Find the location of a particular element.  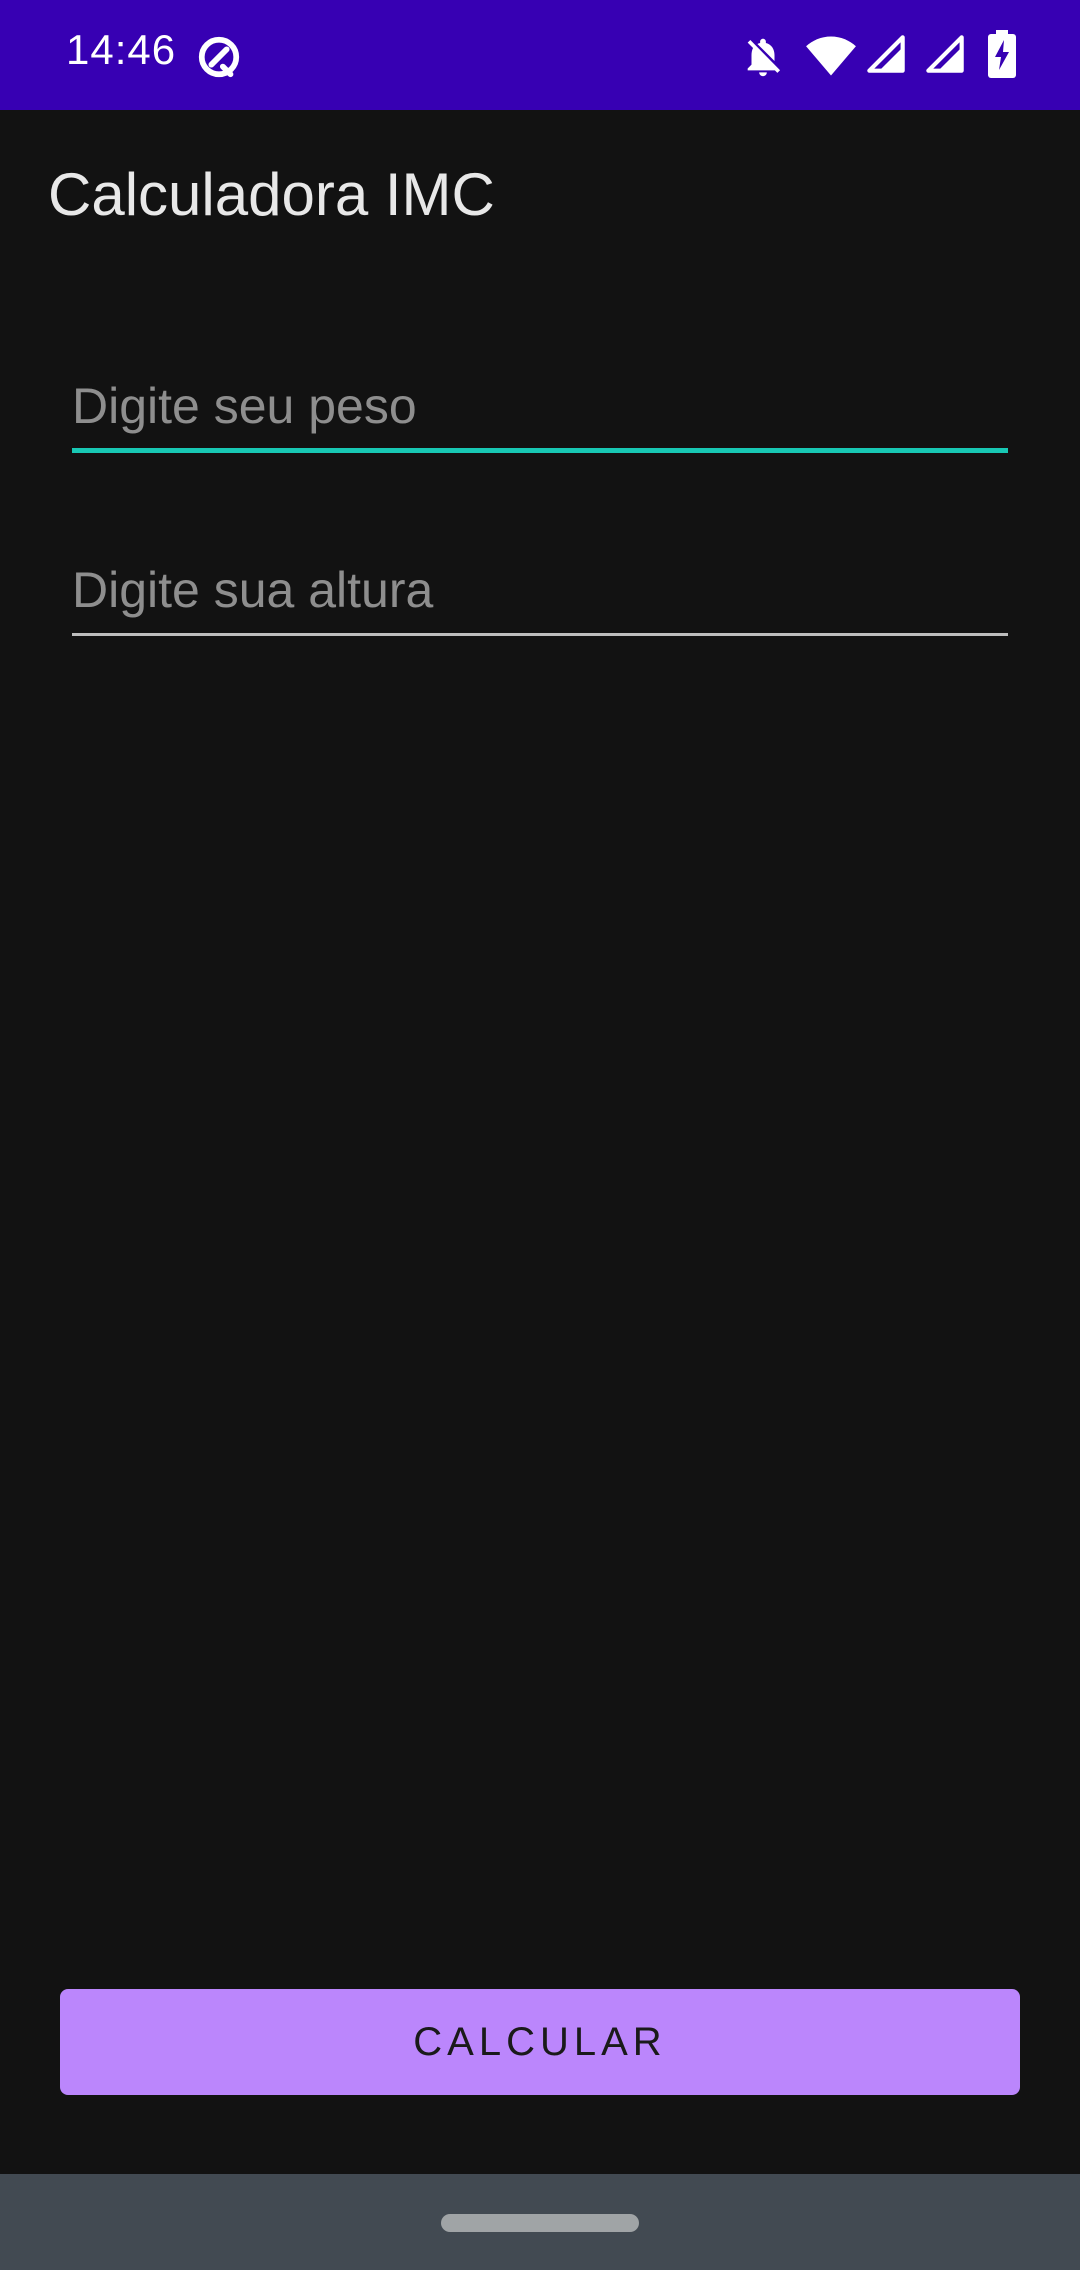

calculate-button: CALCULAR is located at coordinates (540, 2042).